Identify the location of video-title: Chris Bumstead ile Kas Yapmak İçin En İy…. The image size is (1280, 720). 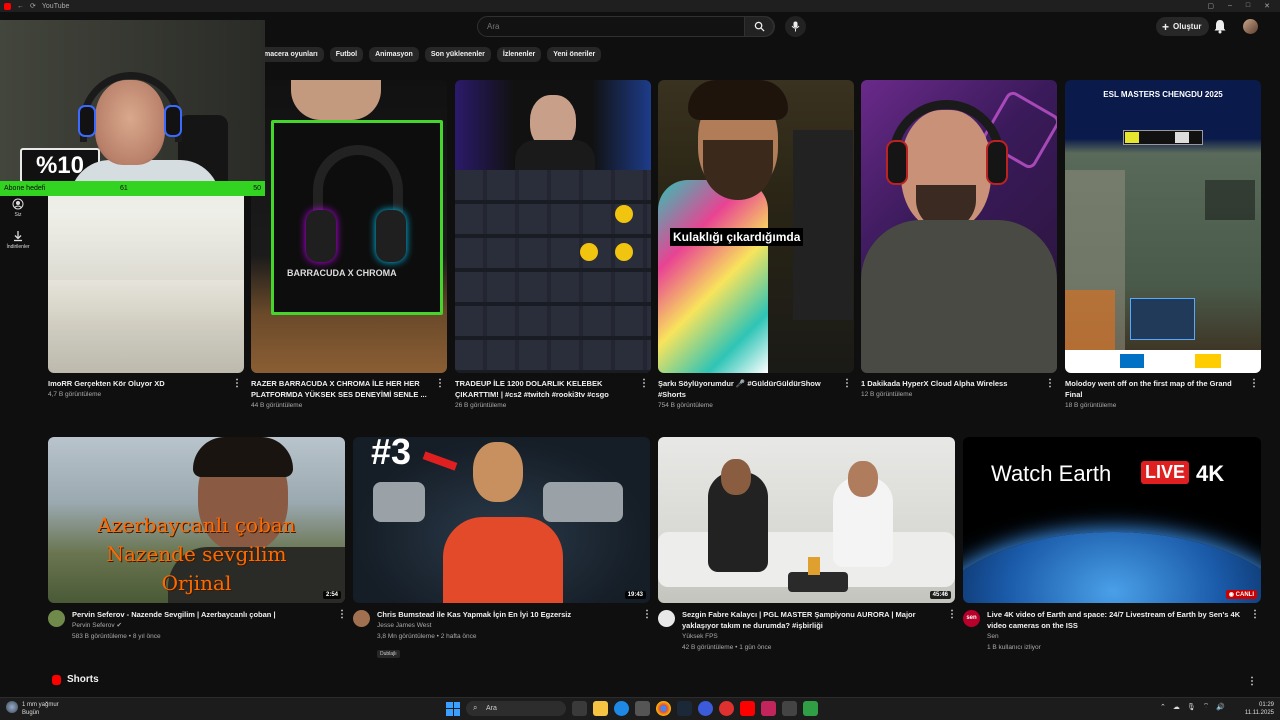
(507, 614).